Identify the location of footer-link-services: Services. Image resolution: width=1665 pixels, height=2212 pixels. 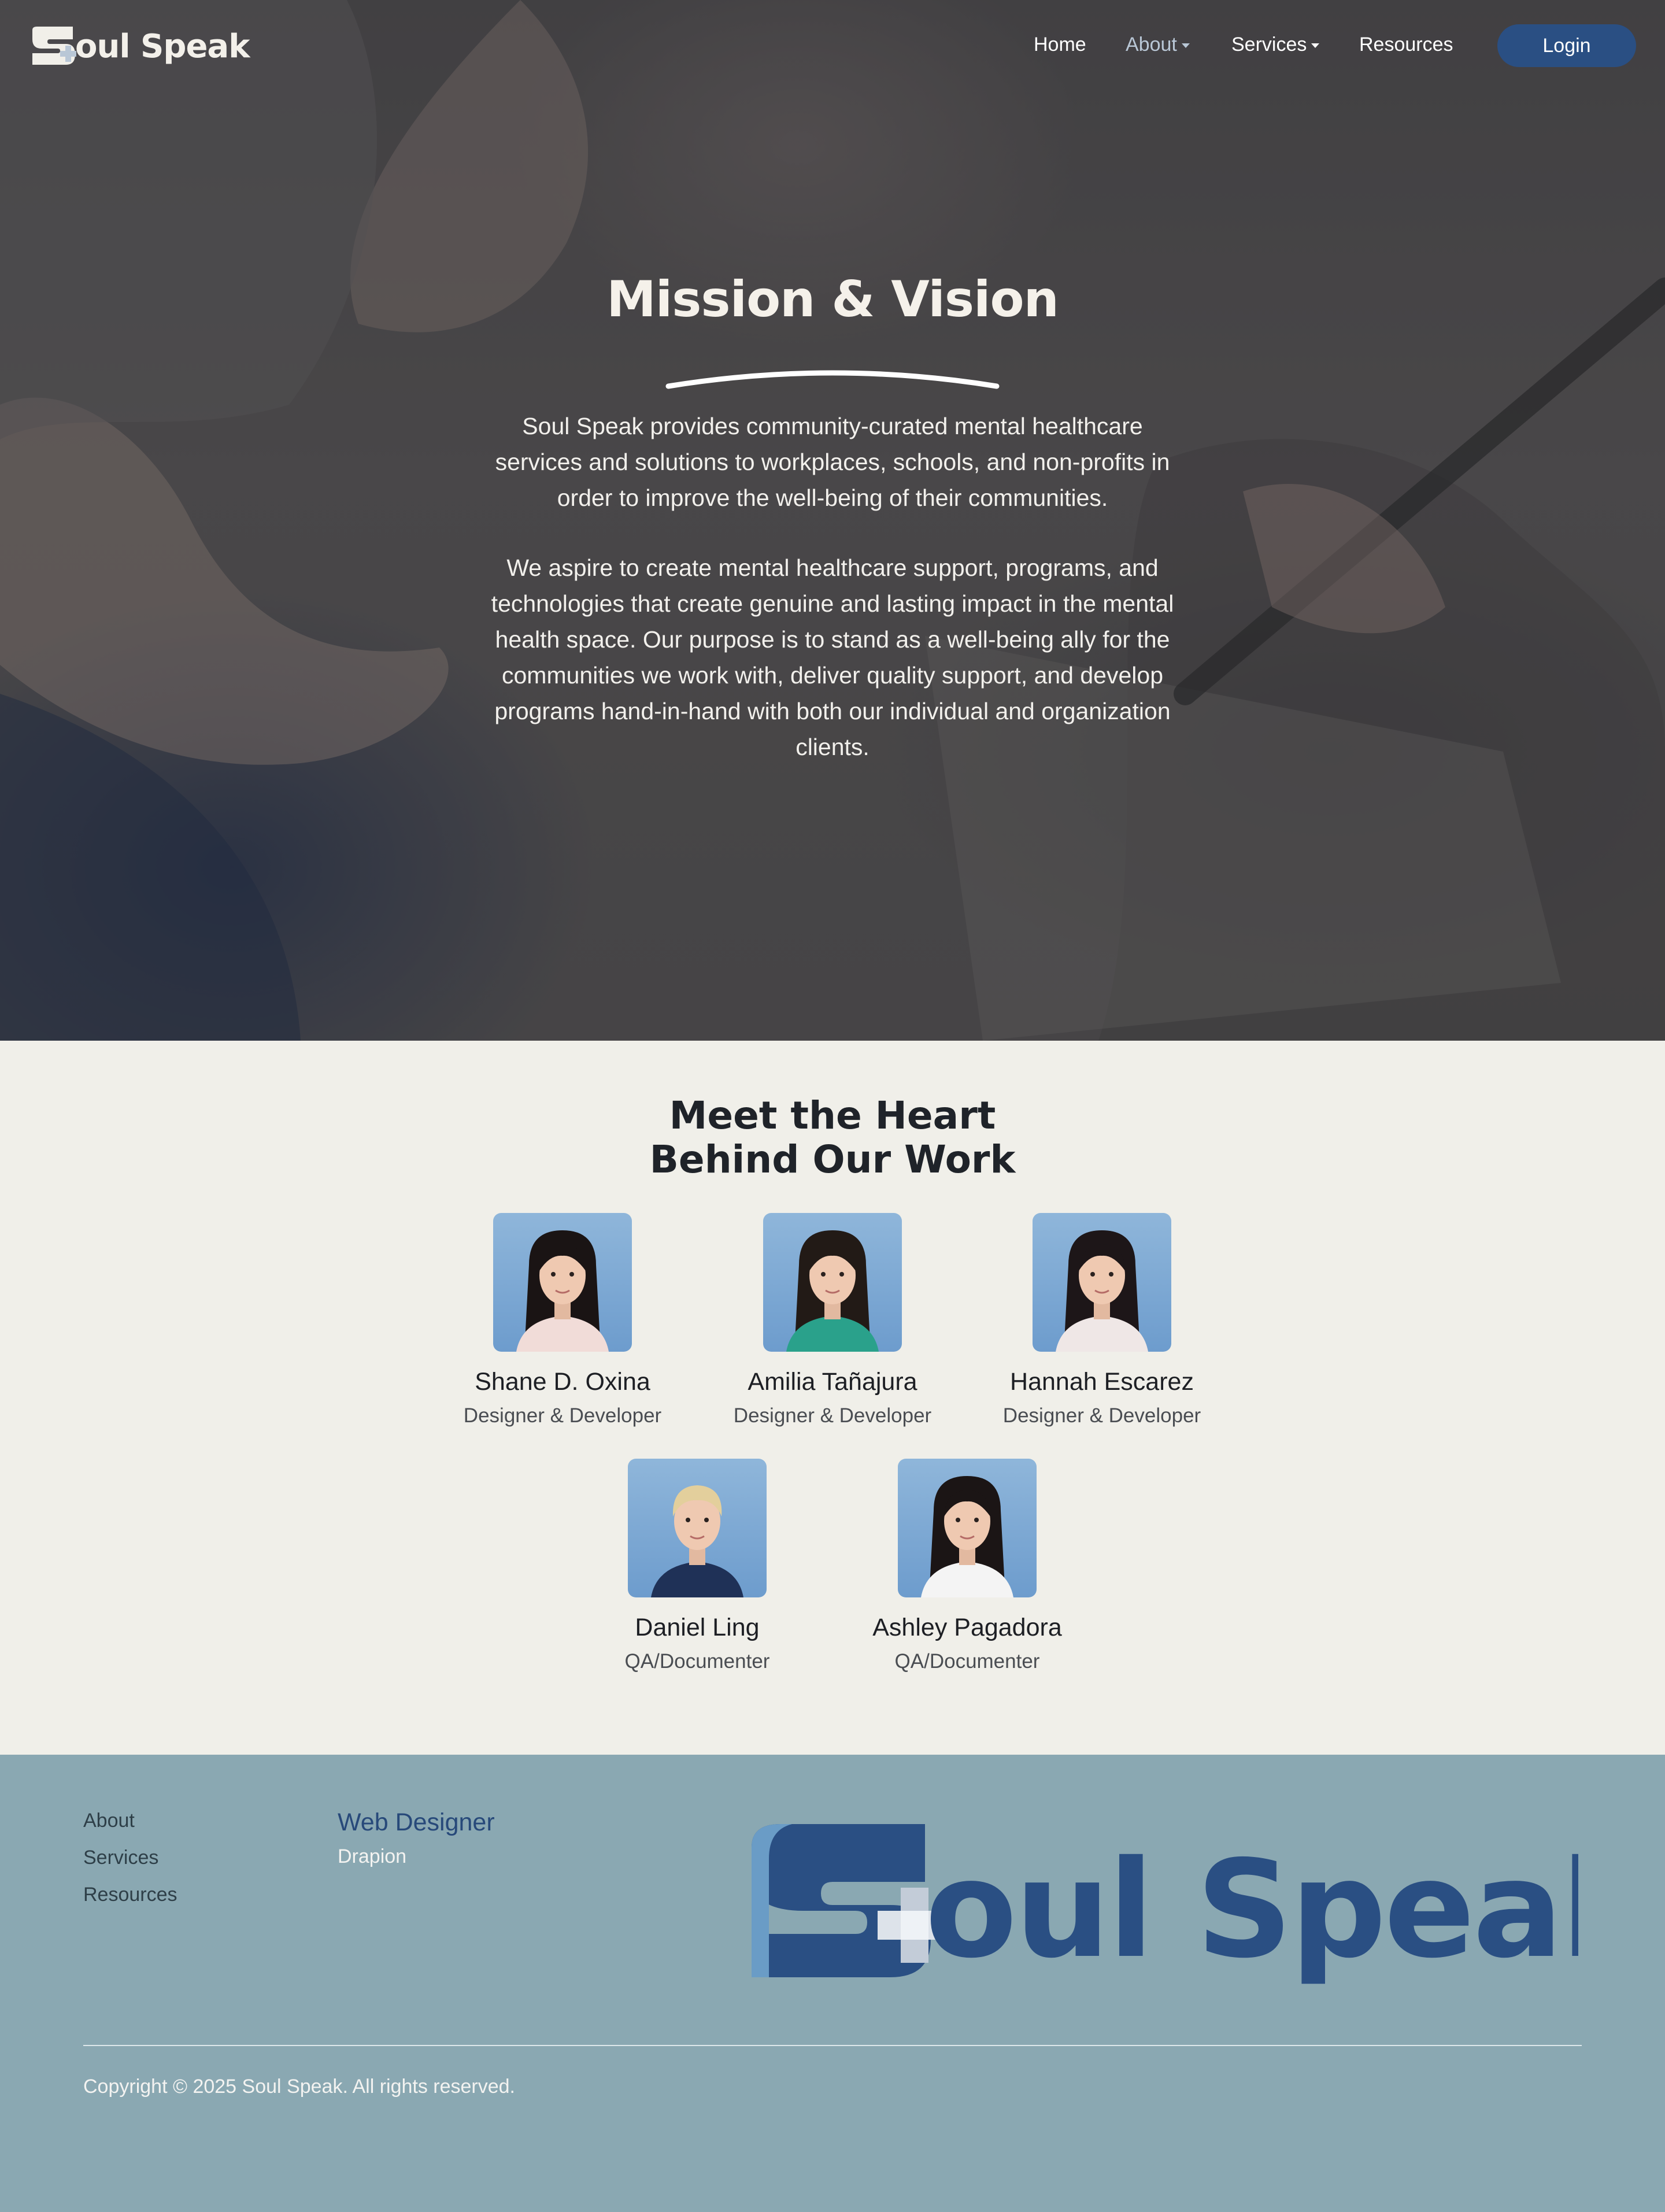
(121, 1858).